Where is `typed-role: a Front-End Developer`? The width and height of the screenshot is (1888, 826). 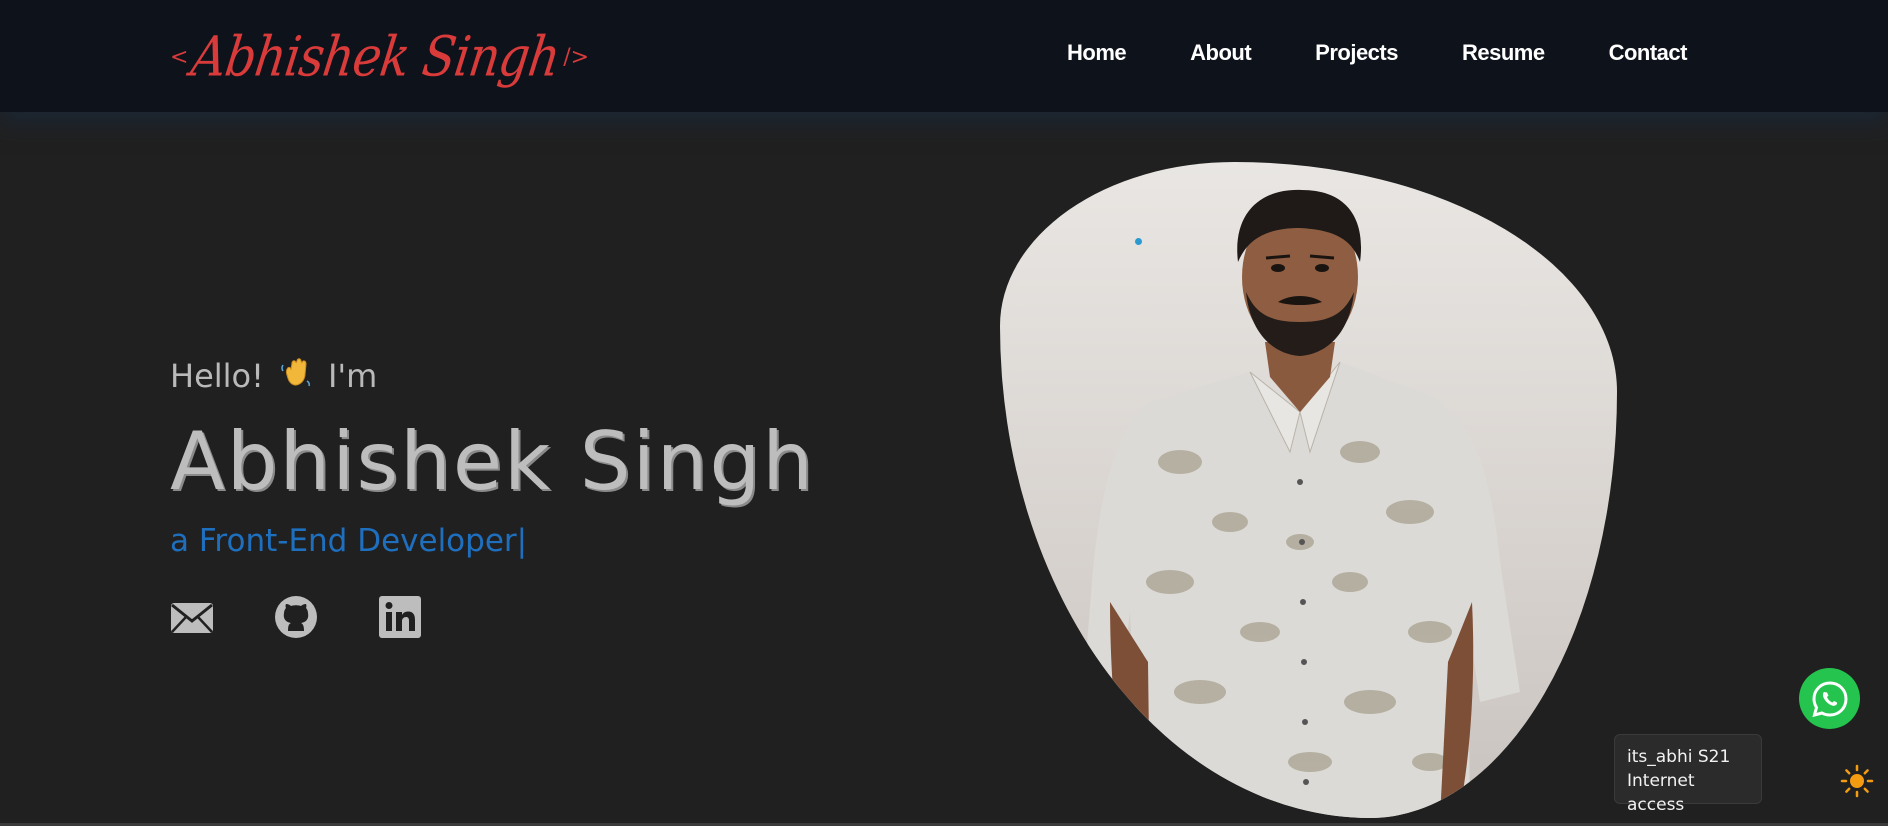
typed-role: a Front-End Developer is located at coordinates (343, 541).